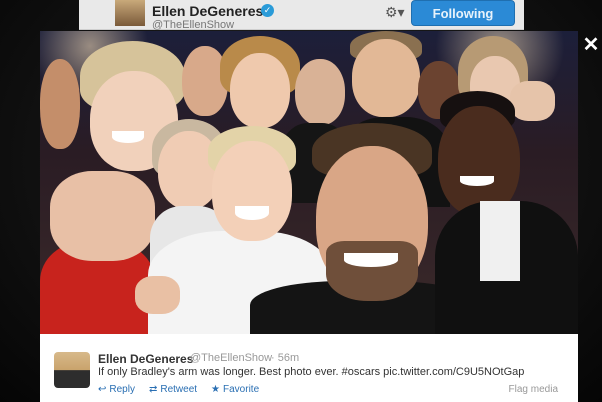  What do you see at coordinates (463, 13) in the screenshot?
I see `following-button: Following` at bounding box center [463, 13].